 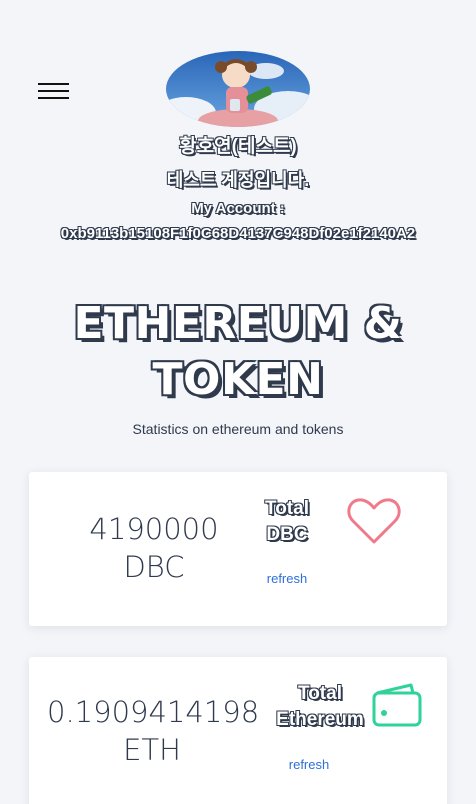 I want to click on profile-description: 테스트 계정입니다., so click(x=238, y=180).